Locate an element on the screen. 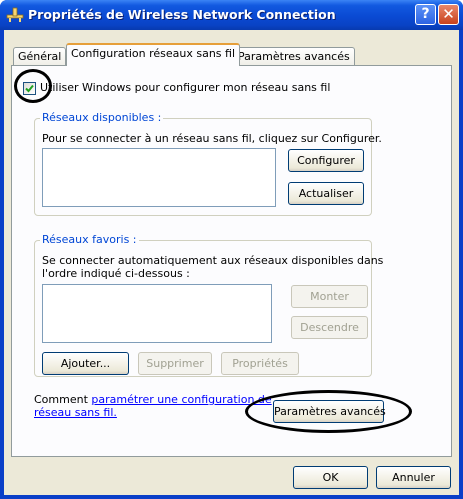 Image resolution: width=463 pixels, height=499 pixels. help-button: ? is located at coordinates (425, 14).